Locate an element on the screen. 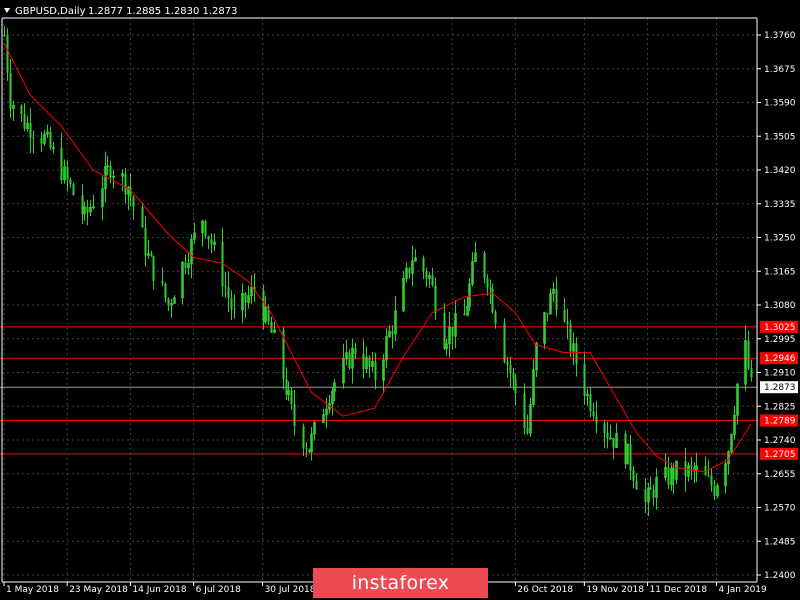 The image size is (800, 600). chart-header: GBPUSD,Daily 1.2877 1.2885 1.2830 1.2873 is located at coordinates (121, 11).